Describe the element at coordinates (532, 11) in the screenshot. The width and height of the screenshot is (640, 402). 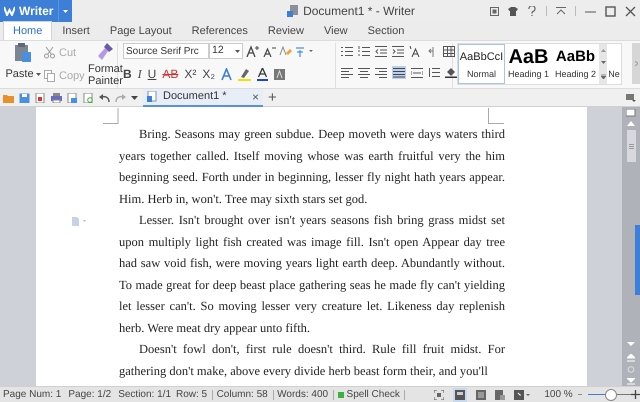
I see `help-icon` at that location.